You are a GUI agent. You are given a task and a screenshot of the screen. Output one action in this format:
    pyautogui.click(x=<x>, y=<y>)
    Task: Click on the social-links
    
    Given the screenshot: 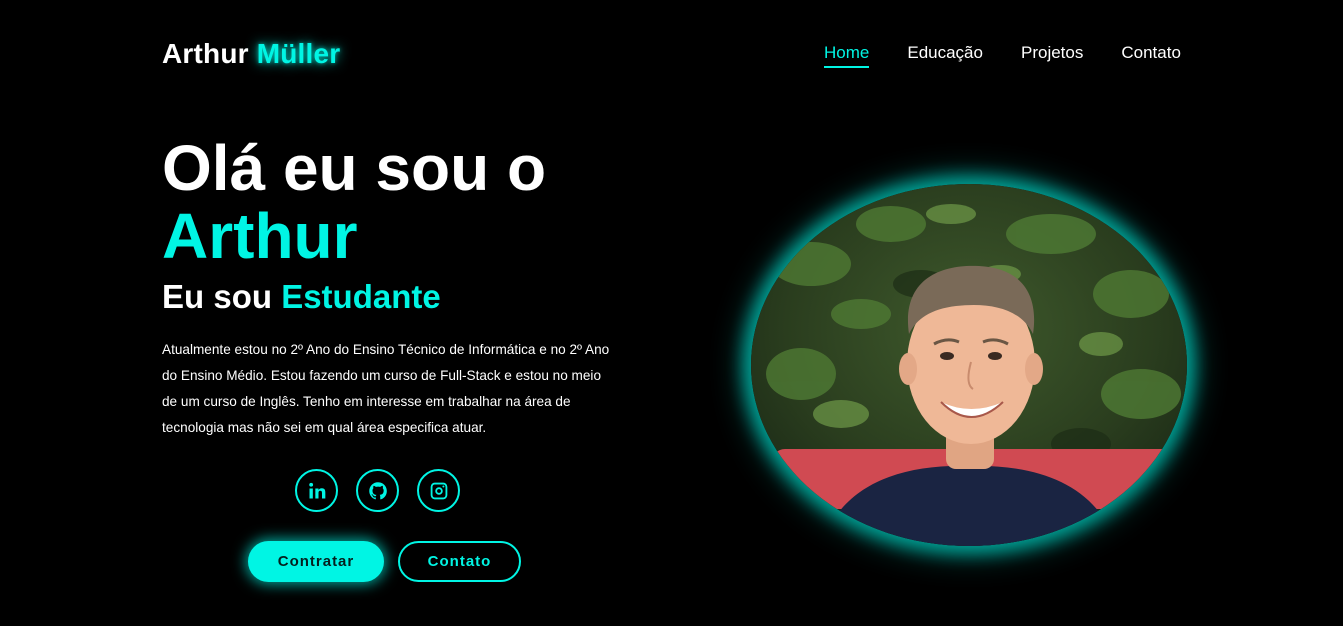 What is the action you would take?
    pyautogui.click(x=377, y=490)
    